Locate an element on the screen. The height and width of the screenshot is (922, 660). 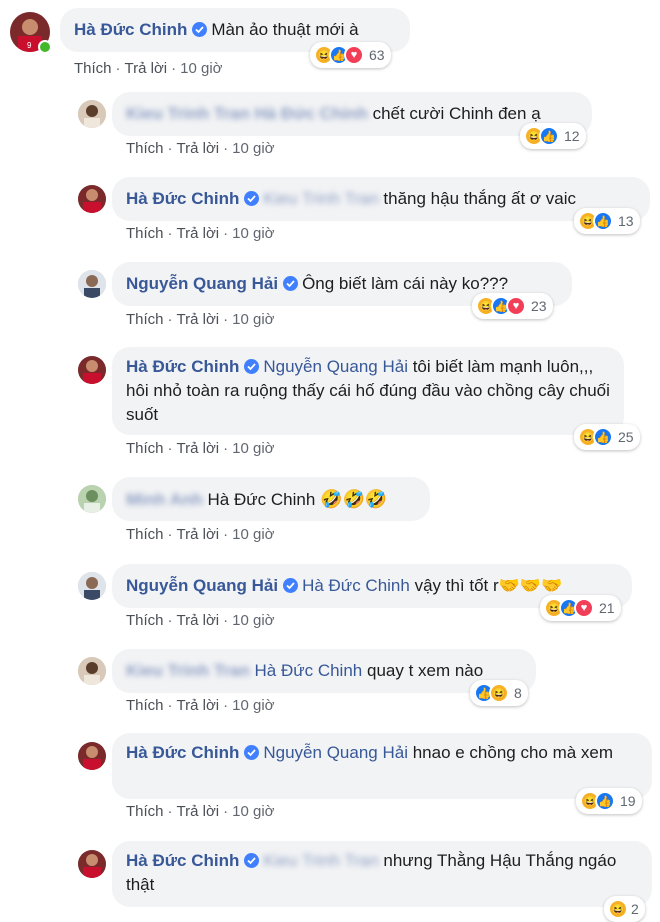
reaction-summary: 😆 👍 19 is located at coordinates (609, 801).